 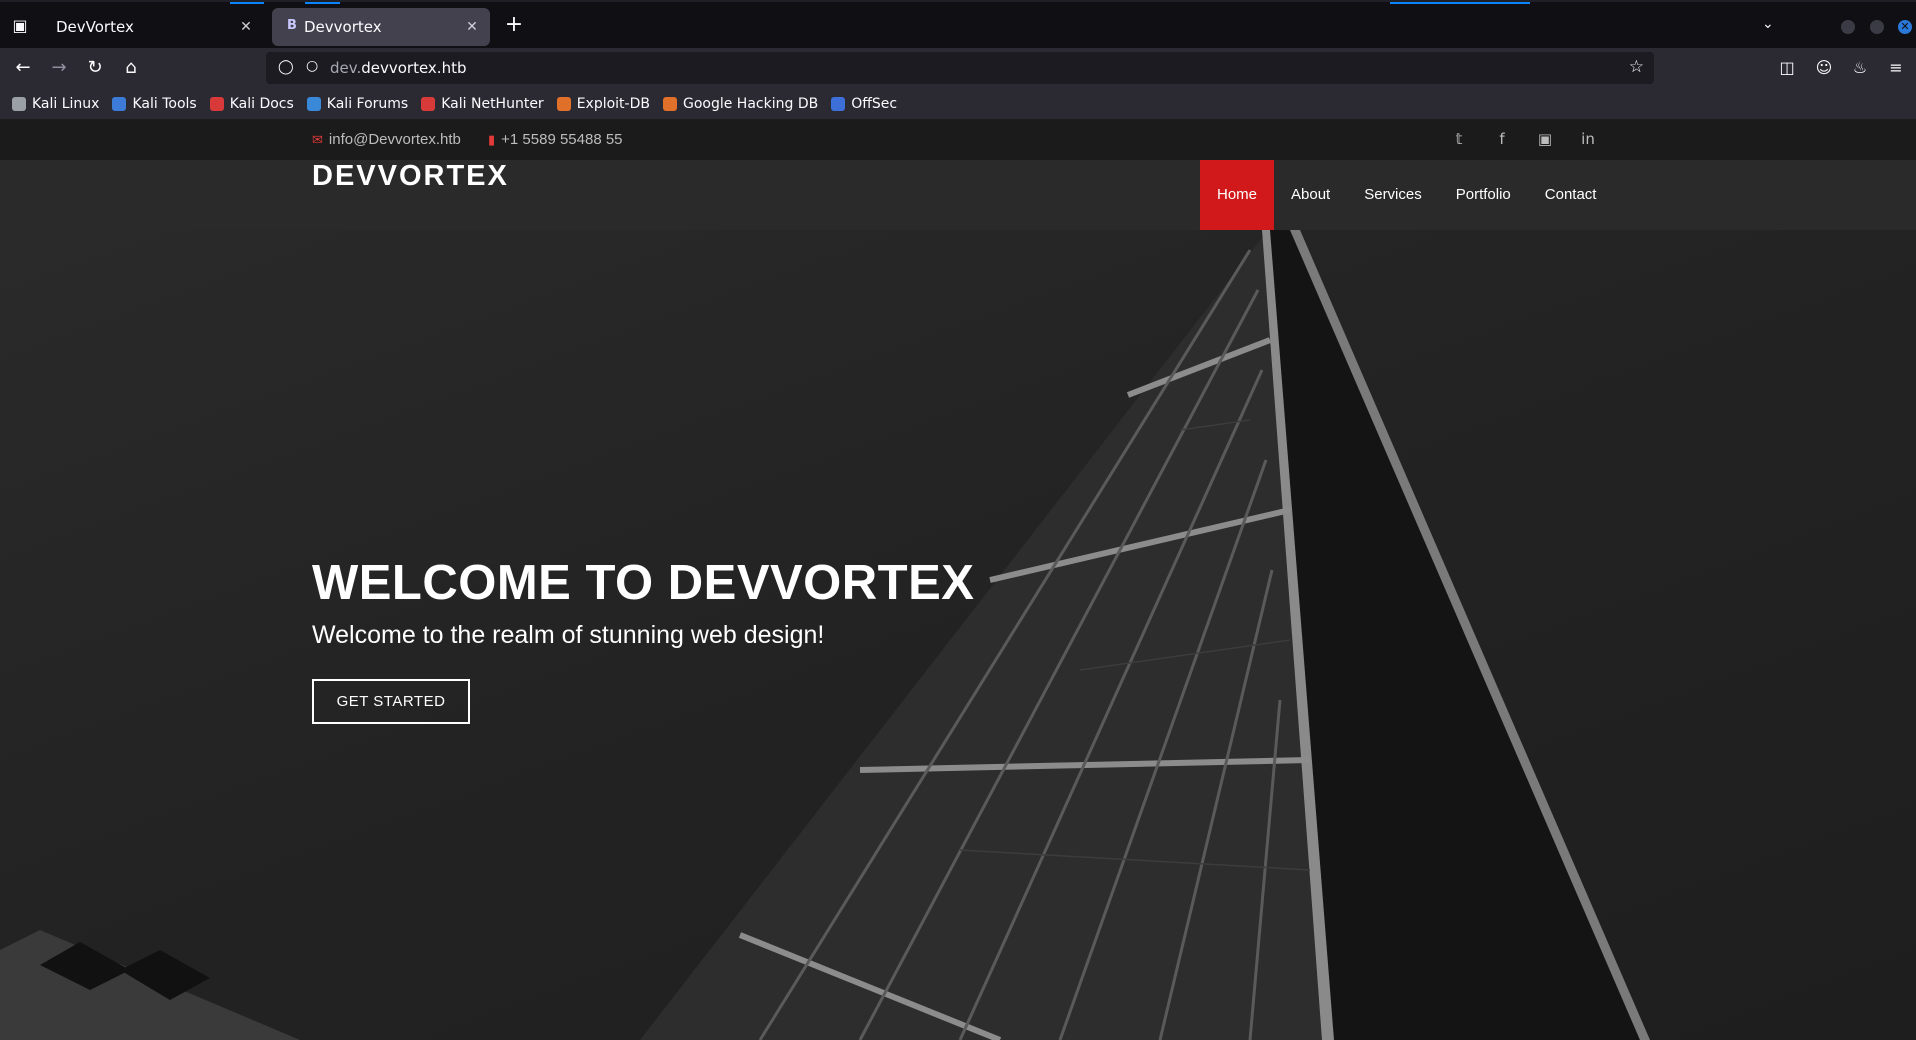 I want to click on tab-title: Devvortex, so click(x=343, y=27).